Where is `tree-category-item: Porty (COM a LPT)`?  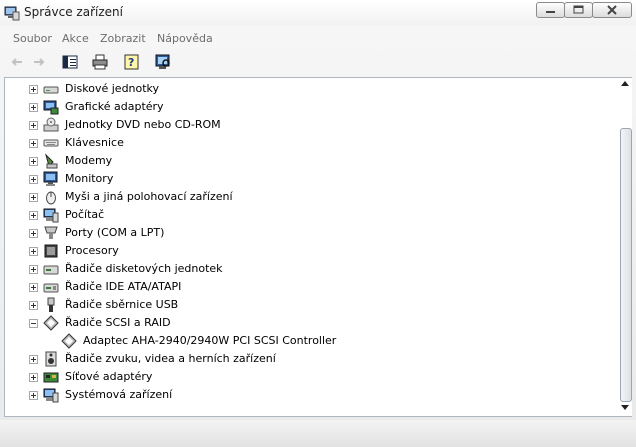 tree-category-item: Porty (COM a LPT) is located at coordinates (305, 233).